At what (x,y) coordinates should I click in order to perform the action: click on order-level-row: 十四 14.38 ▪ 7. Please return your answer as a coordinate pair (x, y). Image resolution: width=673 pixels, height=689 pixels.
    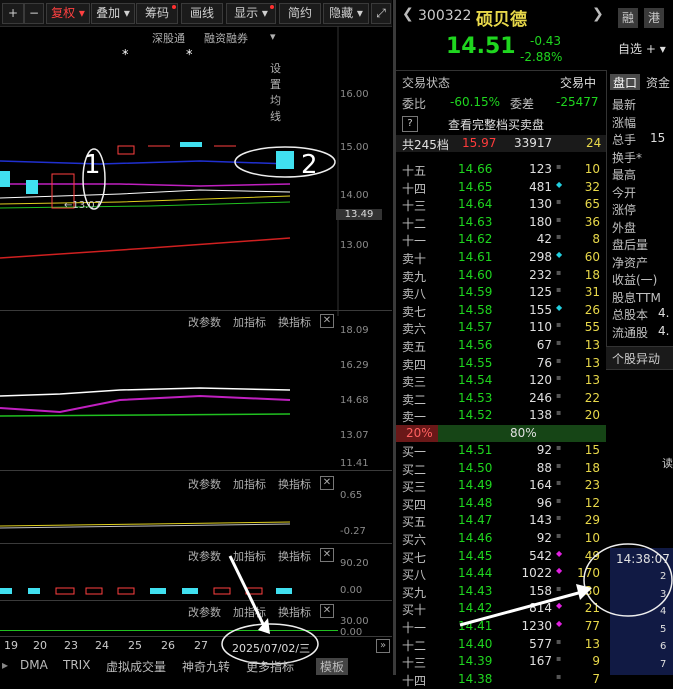
    Looking at the image, I should click on (501, 680).